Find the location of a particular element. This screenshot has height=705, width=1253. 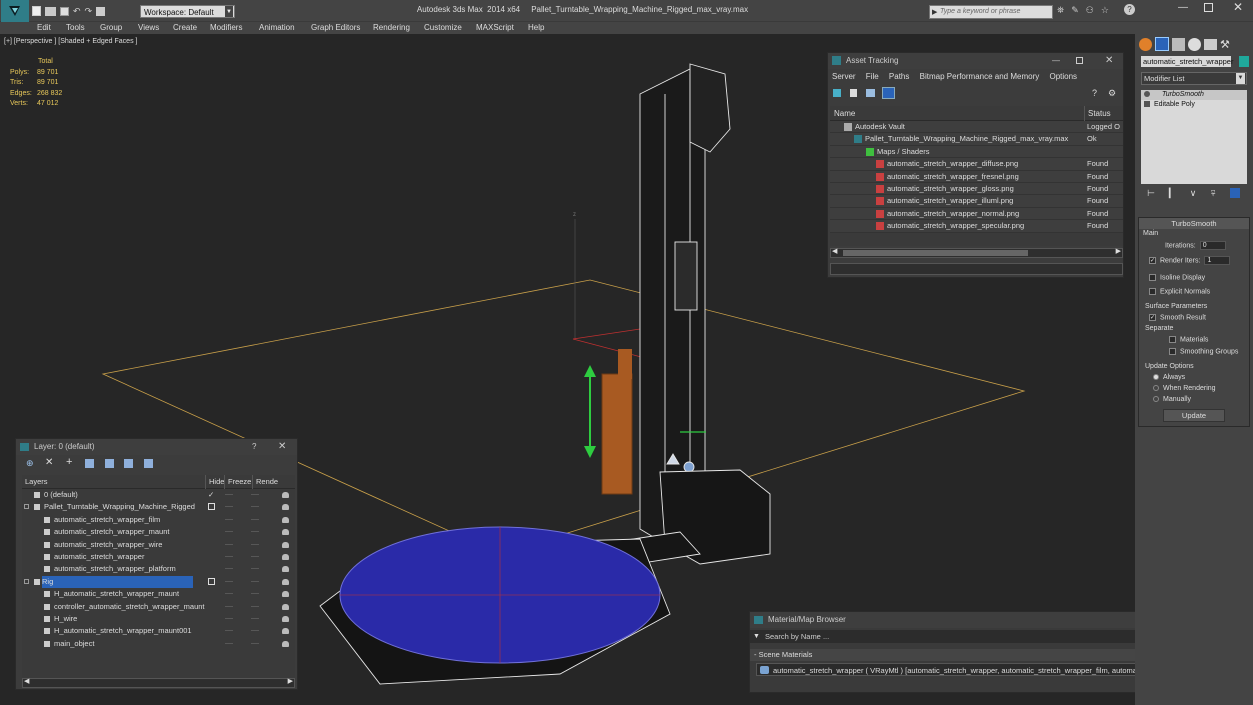

vault-icon: ⚙ is located at coordinates (1112, 93).